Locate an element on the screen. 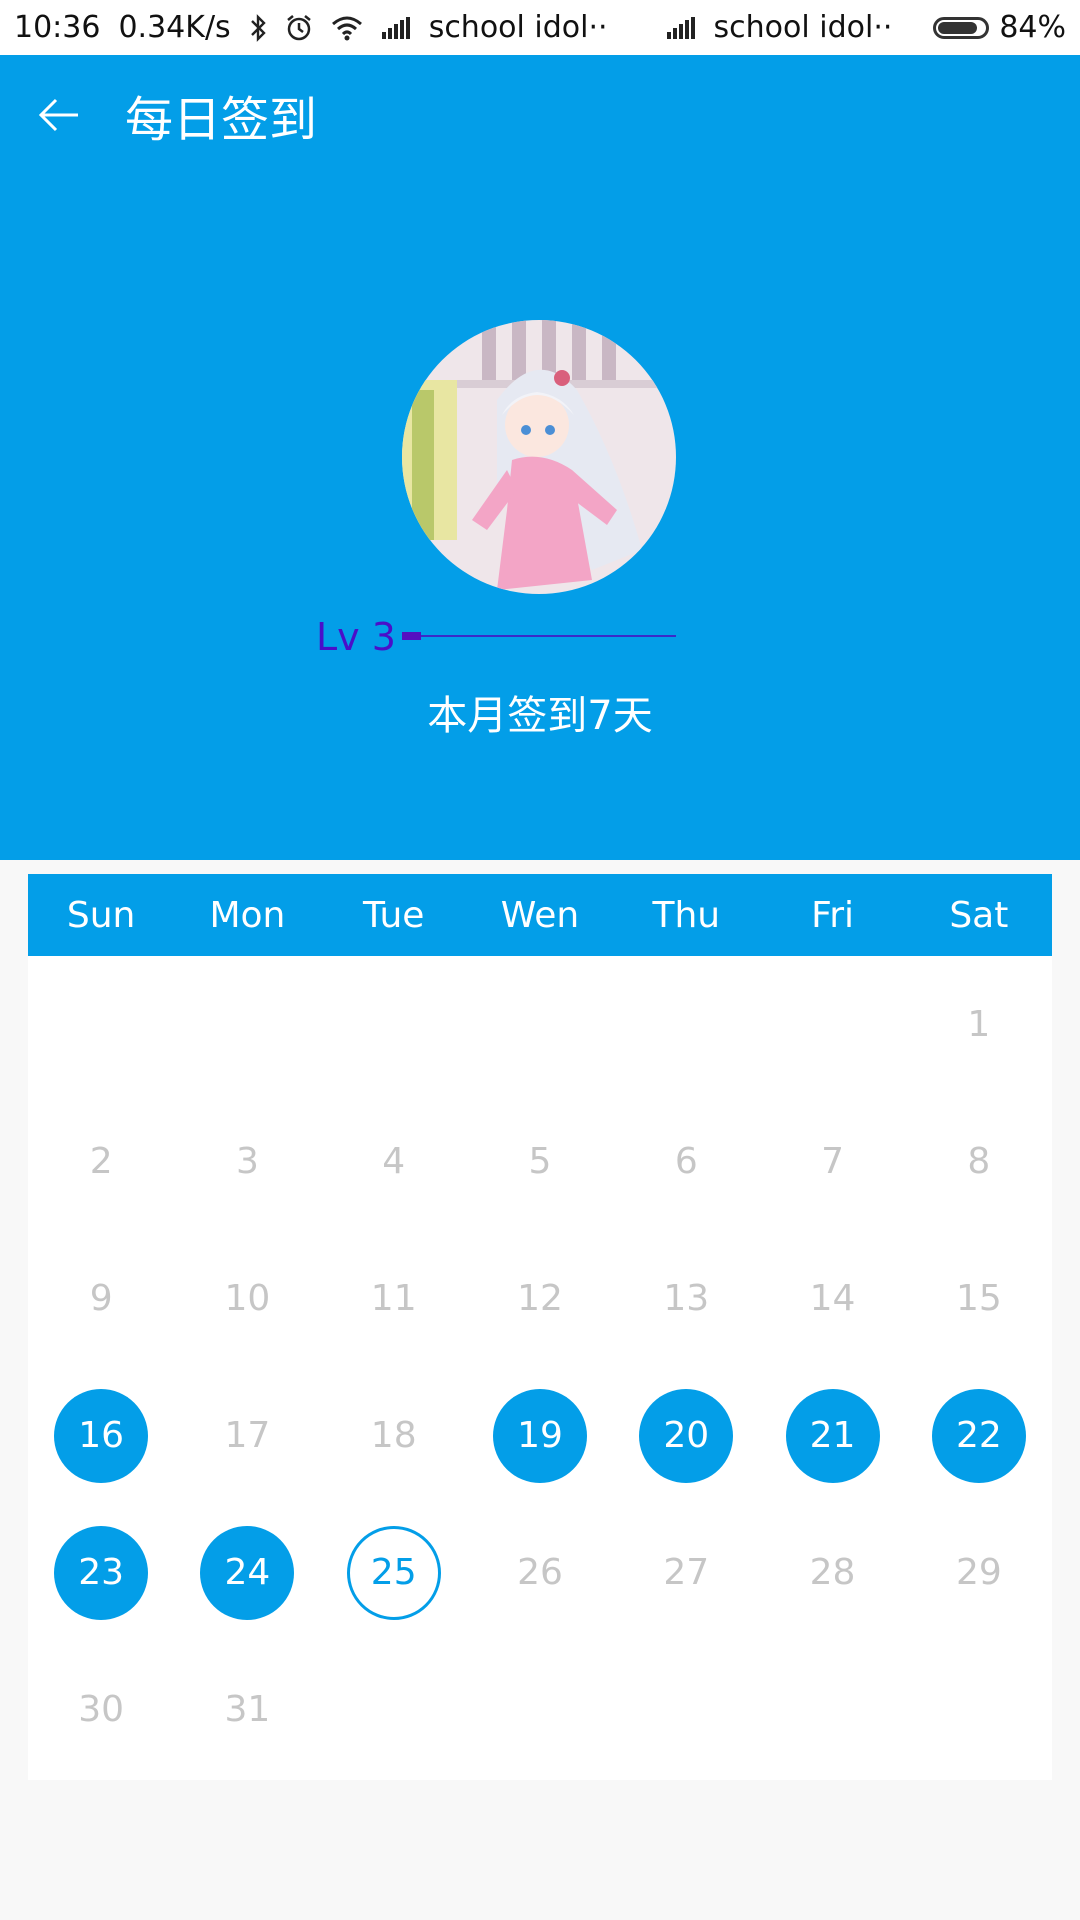  calendar-day-number: 7 is located at coordinates (833, 1161).